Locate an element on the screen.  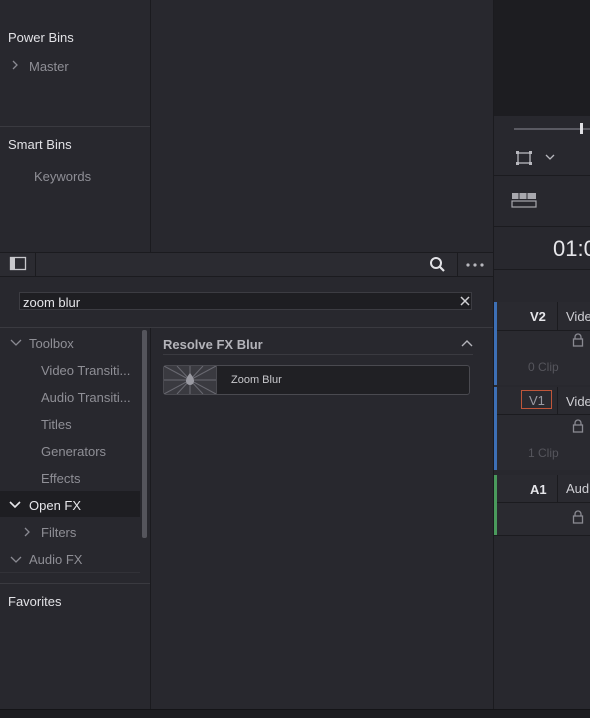
tree-open-fx: Open FX is located at coordinates (55, 505).